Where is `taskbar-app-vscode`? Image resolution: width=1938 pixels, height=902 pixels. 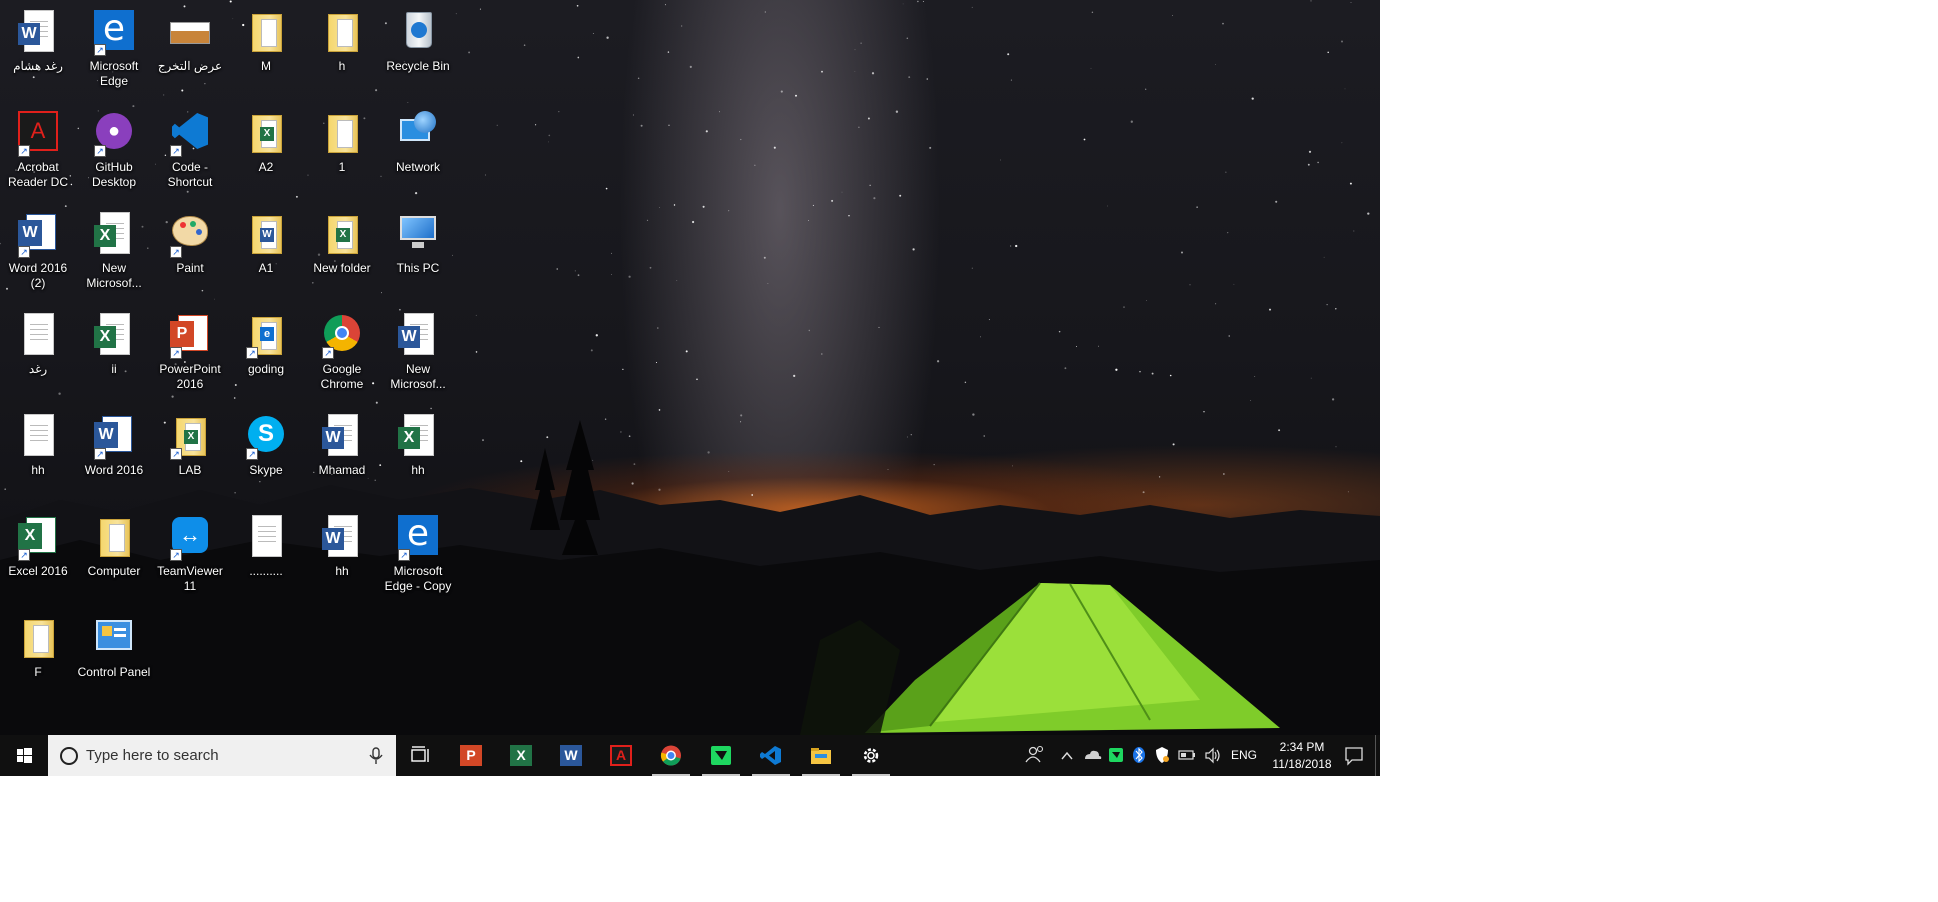 taskbar-app-vscode is located at coordinates (771, 755).